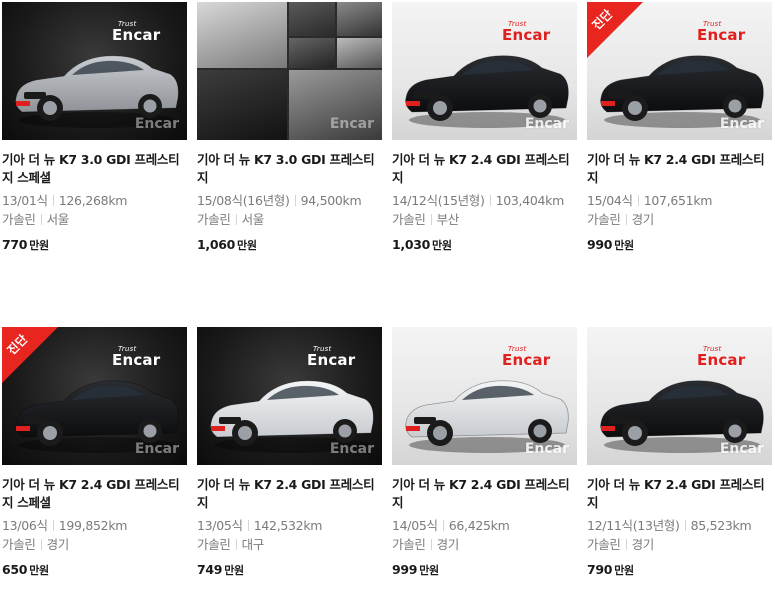 The height and width of the screenshot is (615, 775). What do you see at coordinates (426, 219) in the screenshot?
I see `car-fuel-region: 가솔린 부산` at bounding box center [426, 219].